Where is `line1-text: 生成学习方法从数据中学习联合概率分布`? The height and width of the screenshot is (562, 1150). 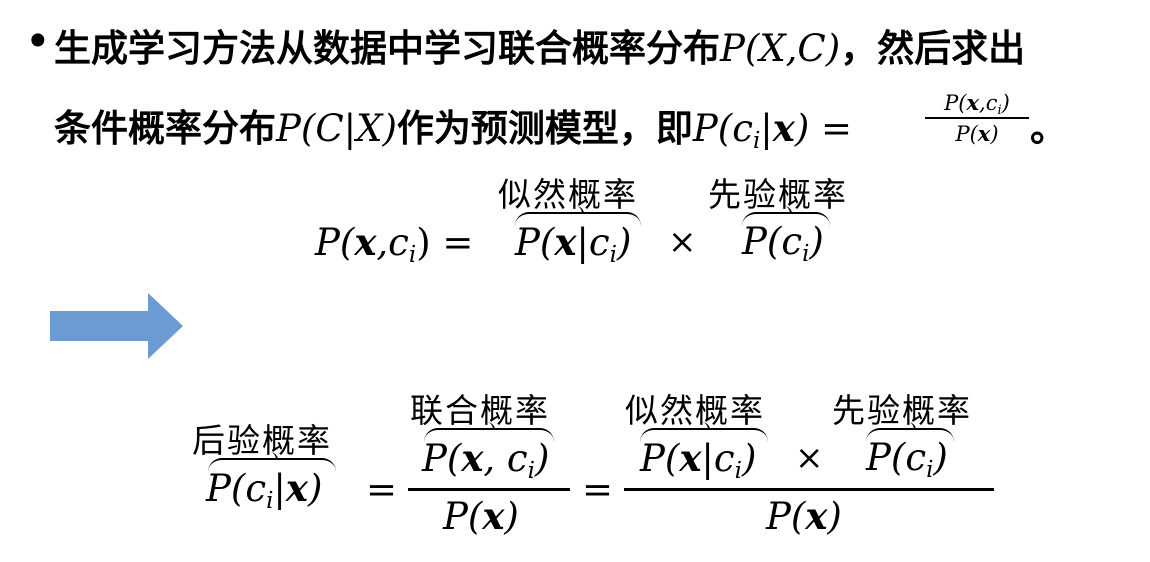
line1-text: 生成学习方法从数据中学习联合概率分布 is located at coordinates (387, 48).